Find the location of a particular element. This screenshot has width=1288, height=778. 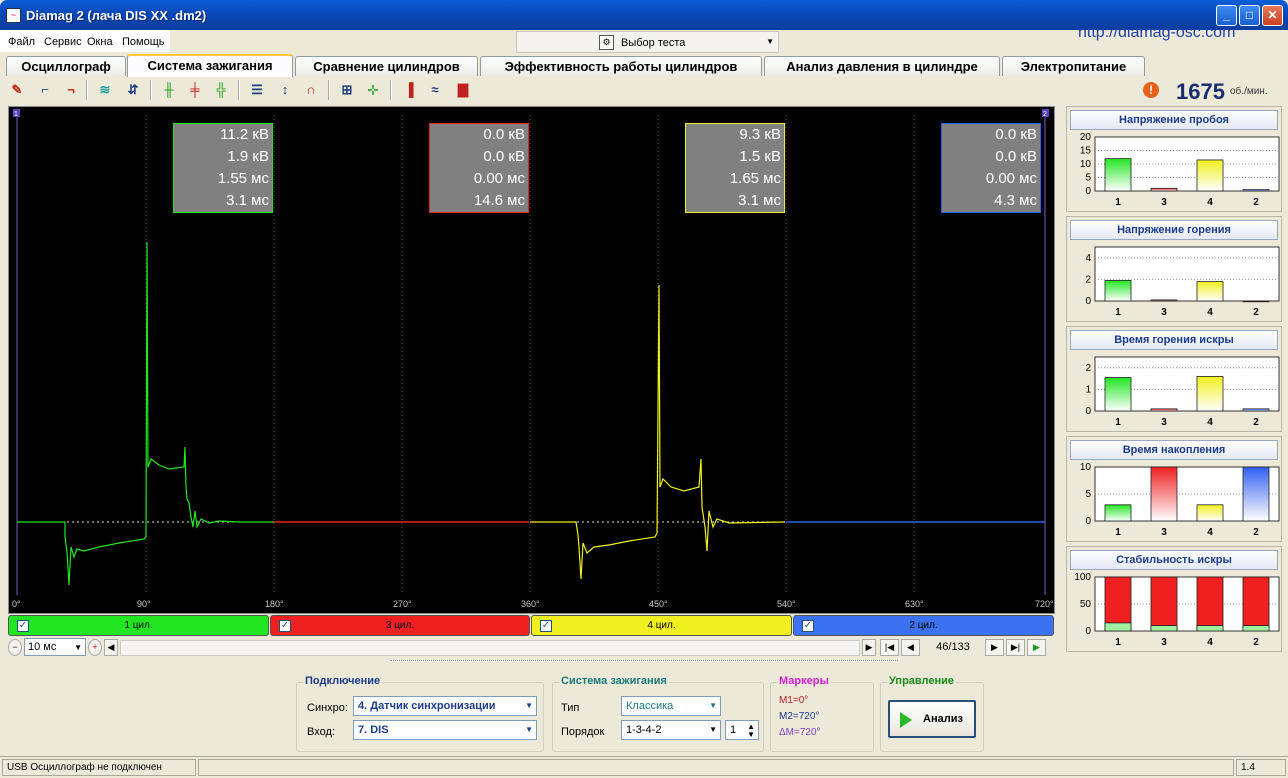

minimize-button: _ is located at coordinates (1226, 15).